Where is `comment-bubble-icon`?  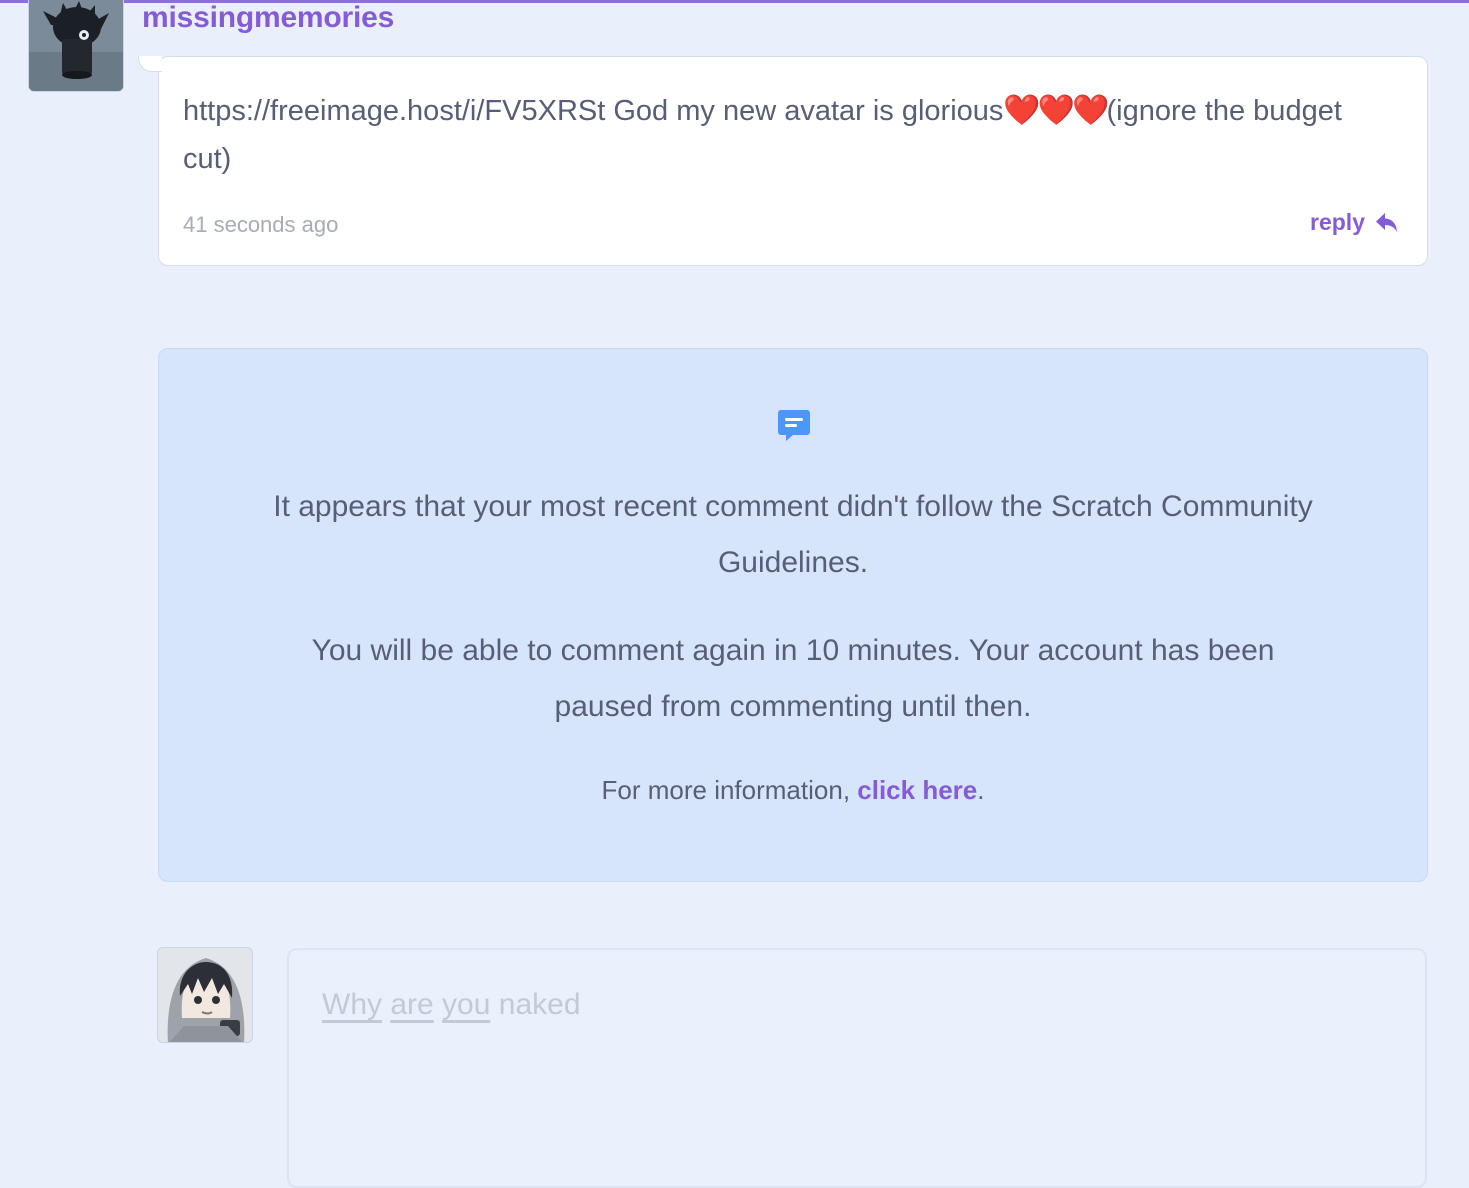 comment-bubble-icon is located at coordinates (794, 425).